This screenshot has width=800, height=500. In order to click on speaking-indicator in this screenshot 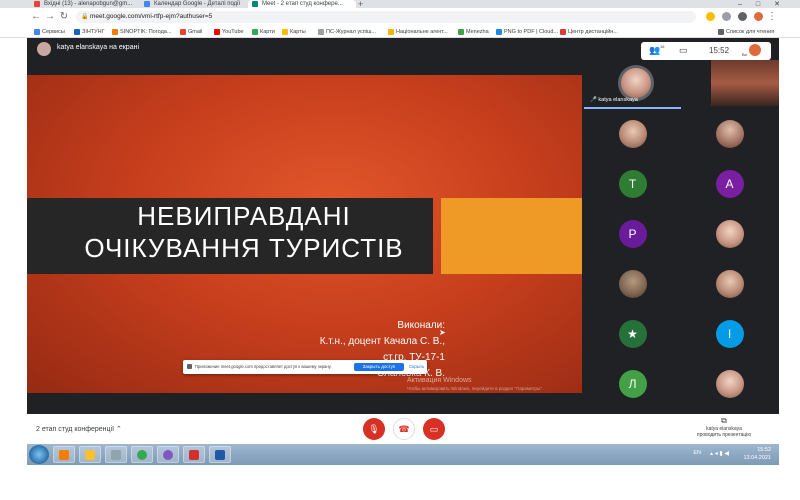, I will do `click(632, 108)`.